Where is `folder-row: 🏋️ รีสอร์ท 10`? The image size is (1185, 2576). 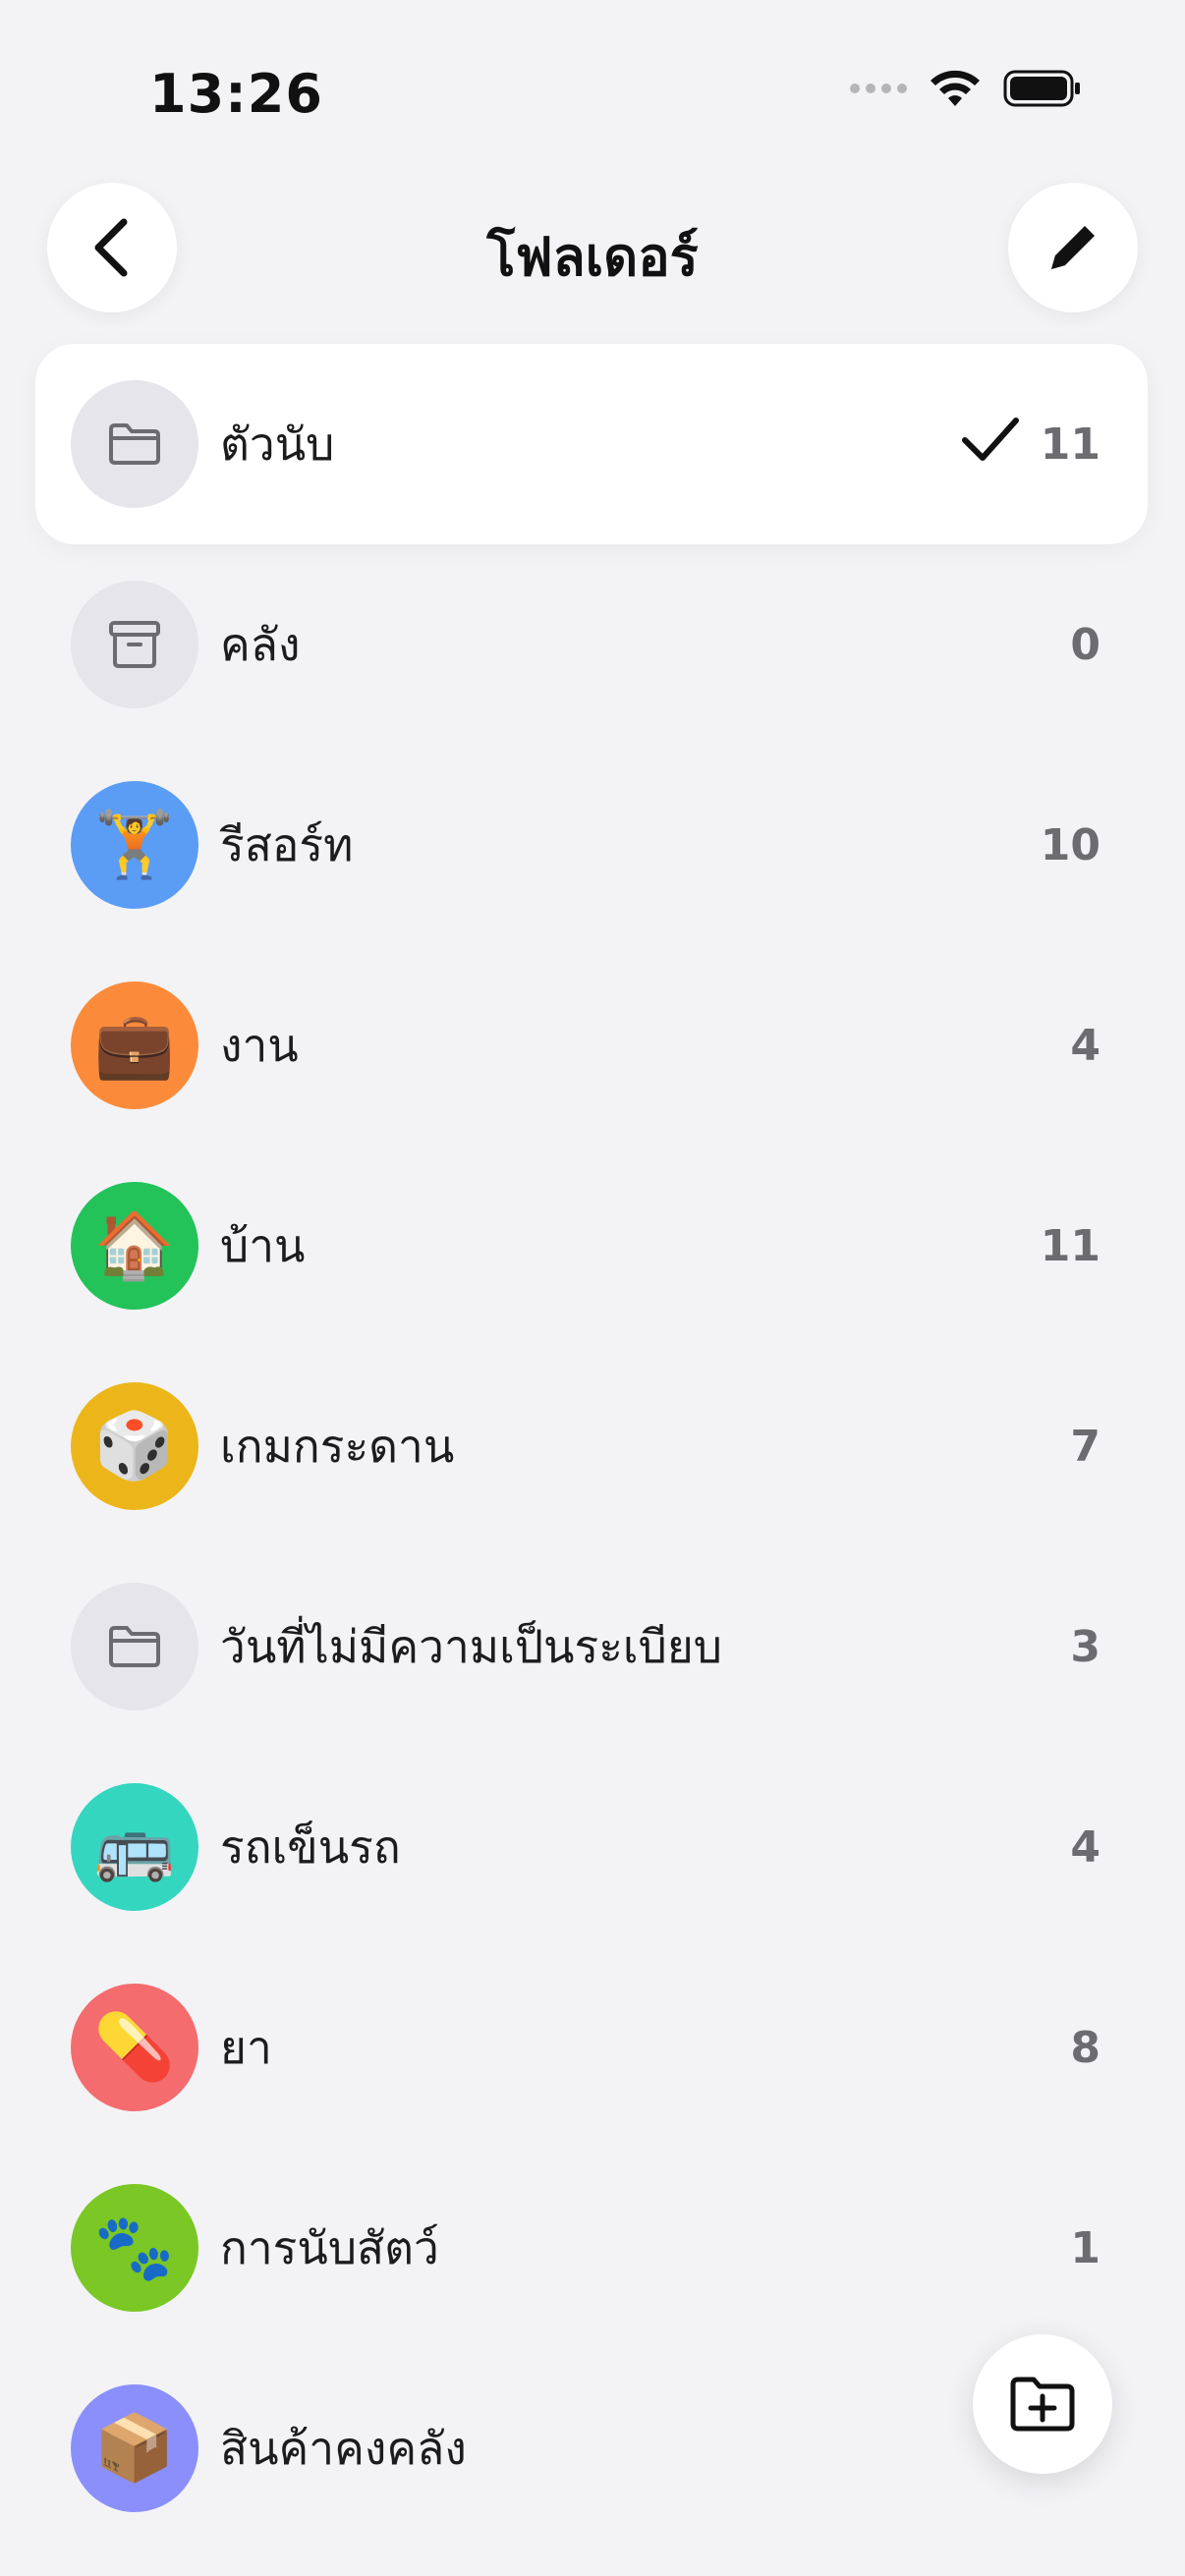
folder-row: 🏋️ รีสอร์ท 10 is located at coordinates (592, 845).